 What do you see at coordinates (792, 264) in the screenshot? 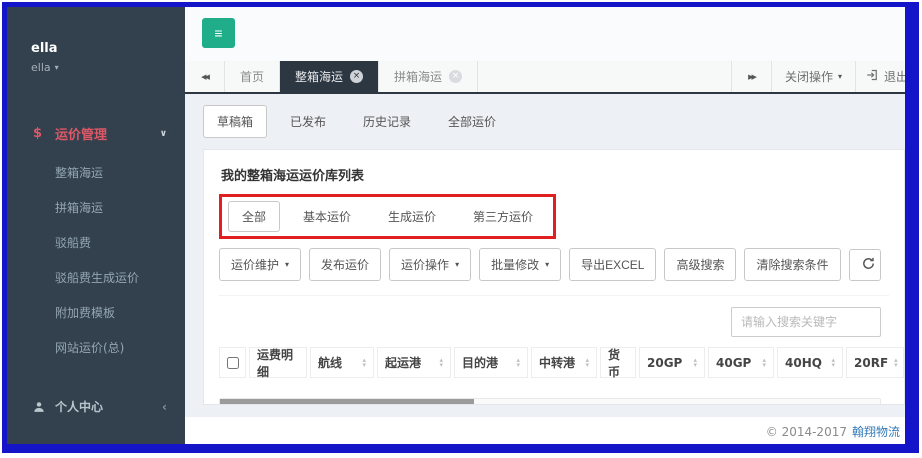
I see `clear-search-button: 清除搜索条件` at bounding box center [792, 264].